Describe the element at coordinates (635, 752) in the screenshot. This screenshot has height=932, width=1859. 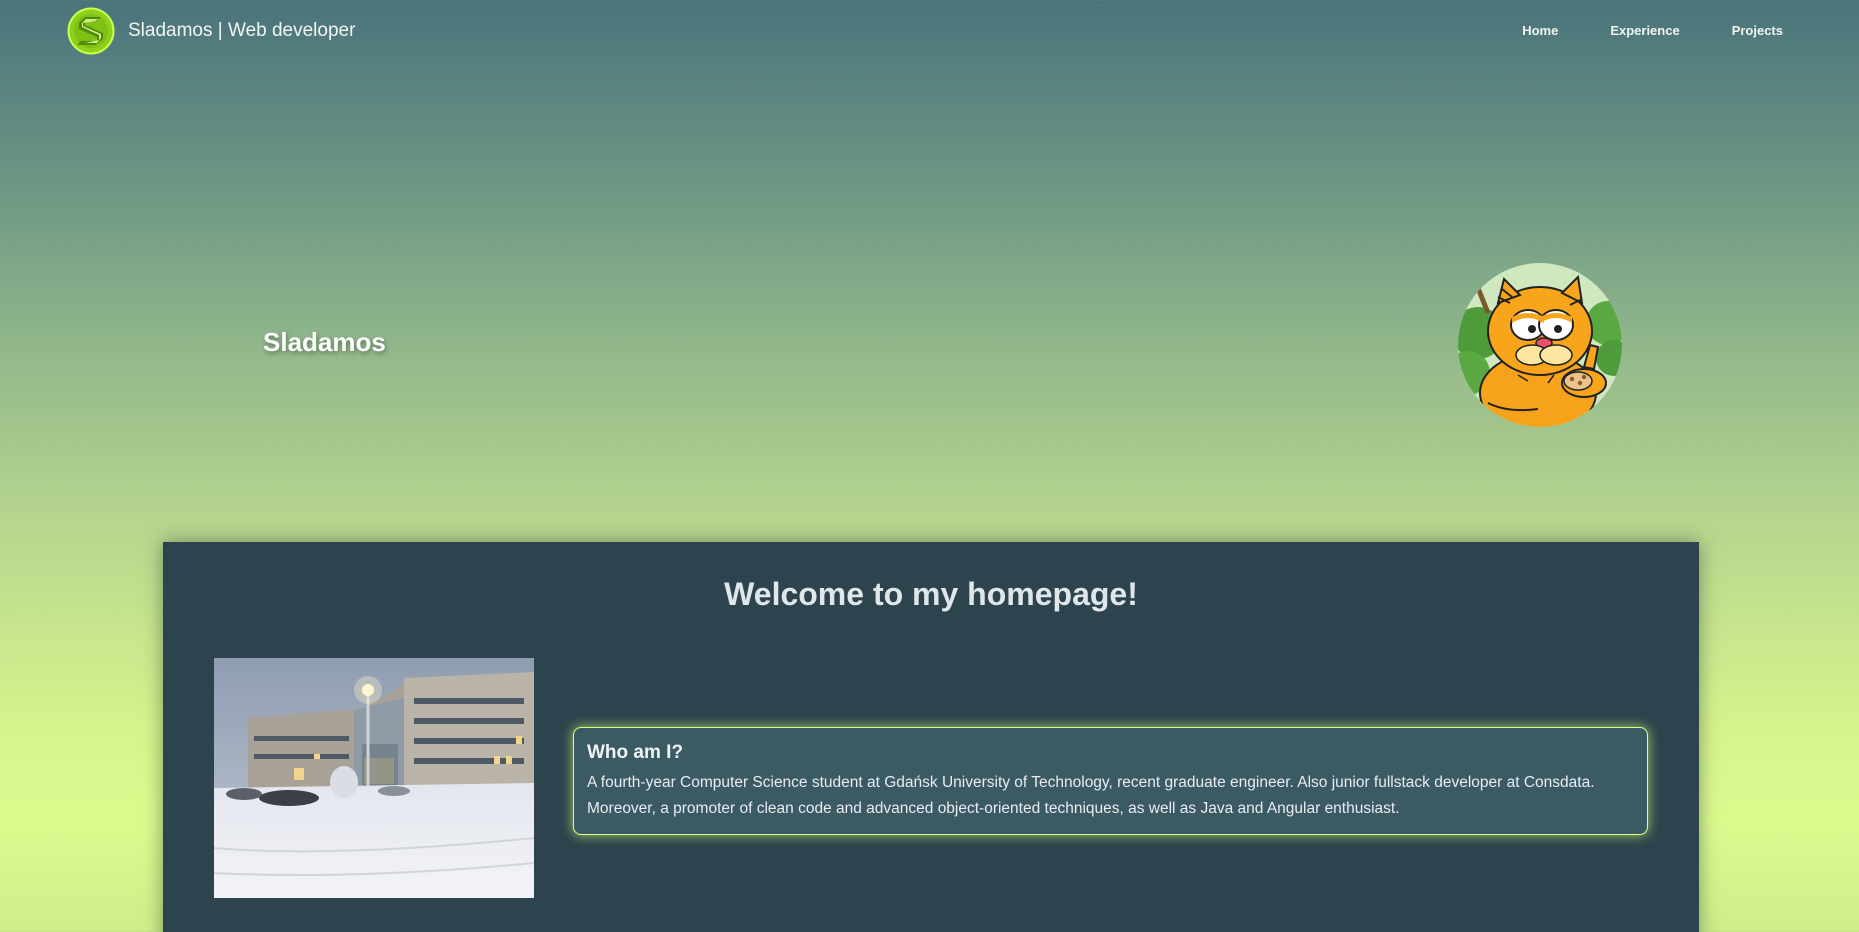
I see `about-title: Who am I?` at that location.